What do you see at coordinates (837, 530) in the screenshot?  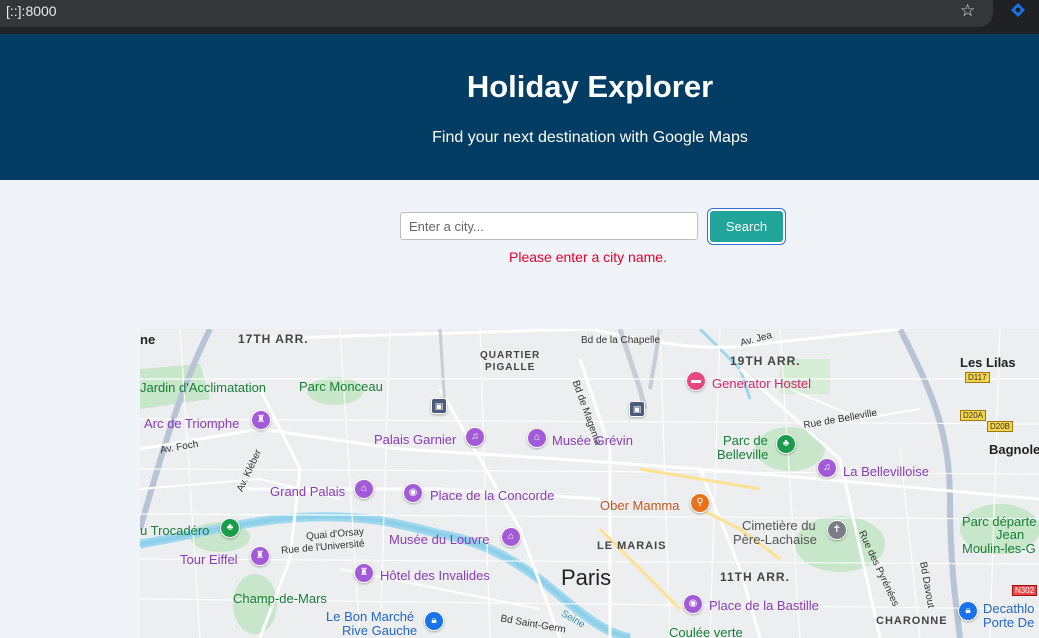 I see `cemetery-marker-icon: ✝` at bounding box center [837, 530].